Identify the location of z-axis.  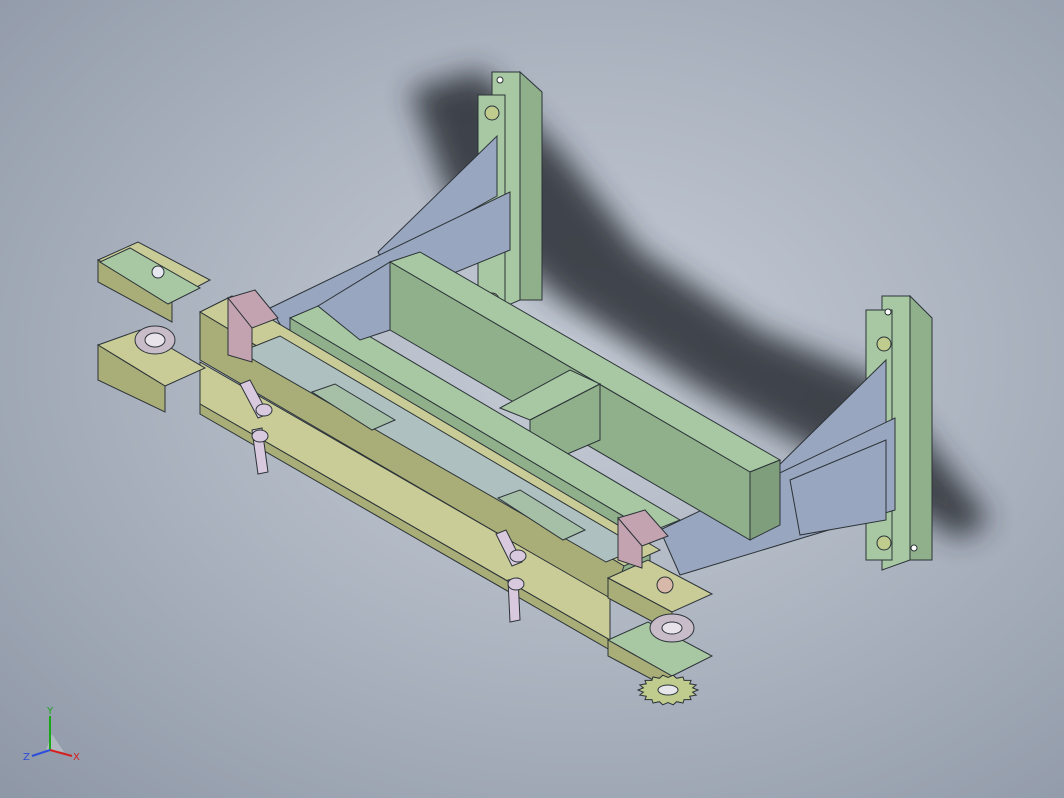
(41, 753).